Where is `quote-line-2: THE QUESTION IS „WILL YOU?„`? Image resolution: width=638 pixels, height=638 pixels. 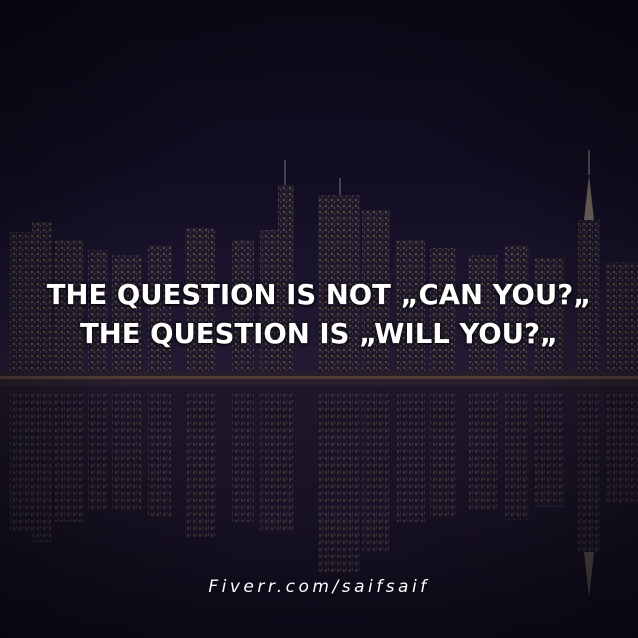 quote-line-2: THE QUESTION IS „WILL YOU?„ is located at coordinates (319, 334).